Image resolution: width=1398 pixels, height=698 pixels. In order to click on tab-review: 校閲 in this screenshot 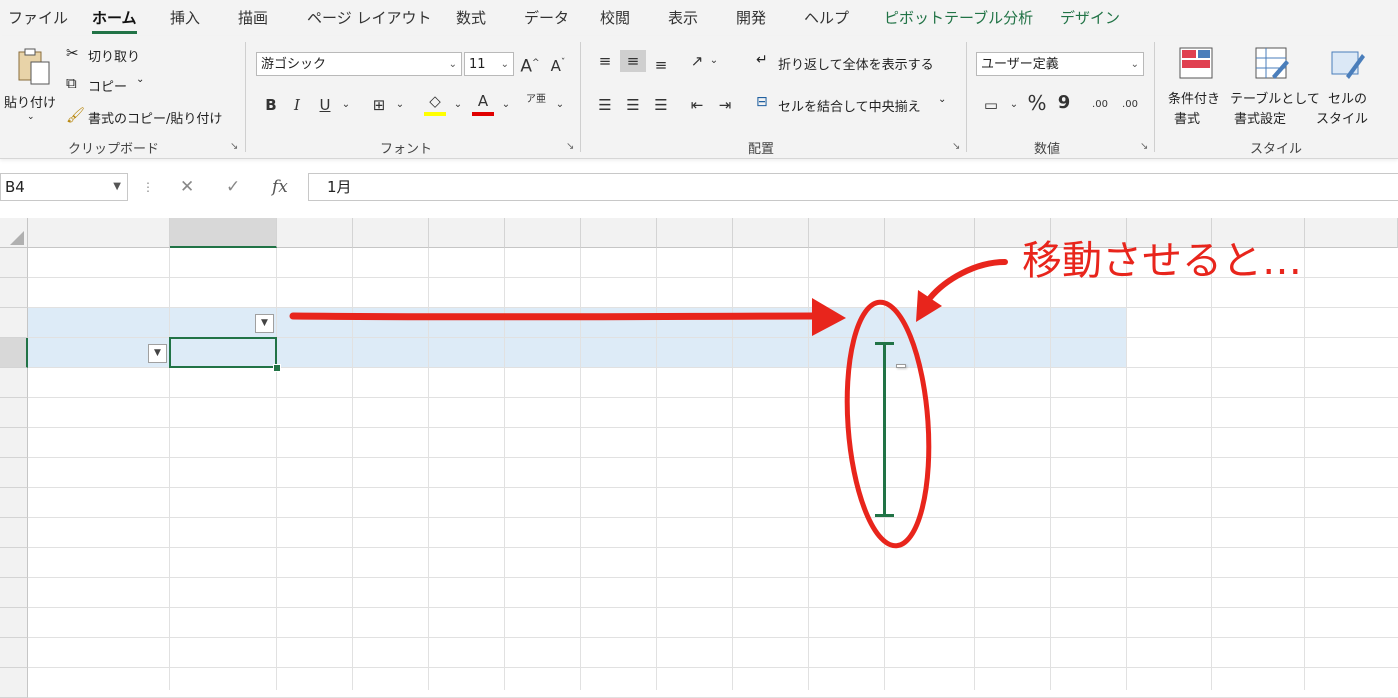, I will do `click(615, 17)`.